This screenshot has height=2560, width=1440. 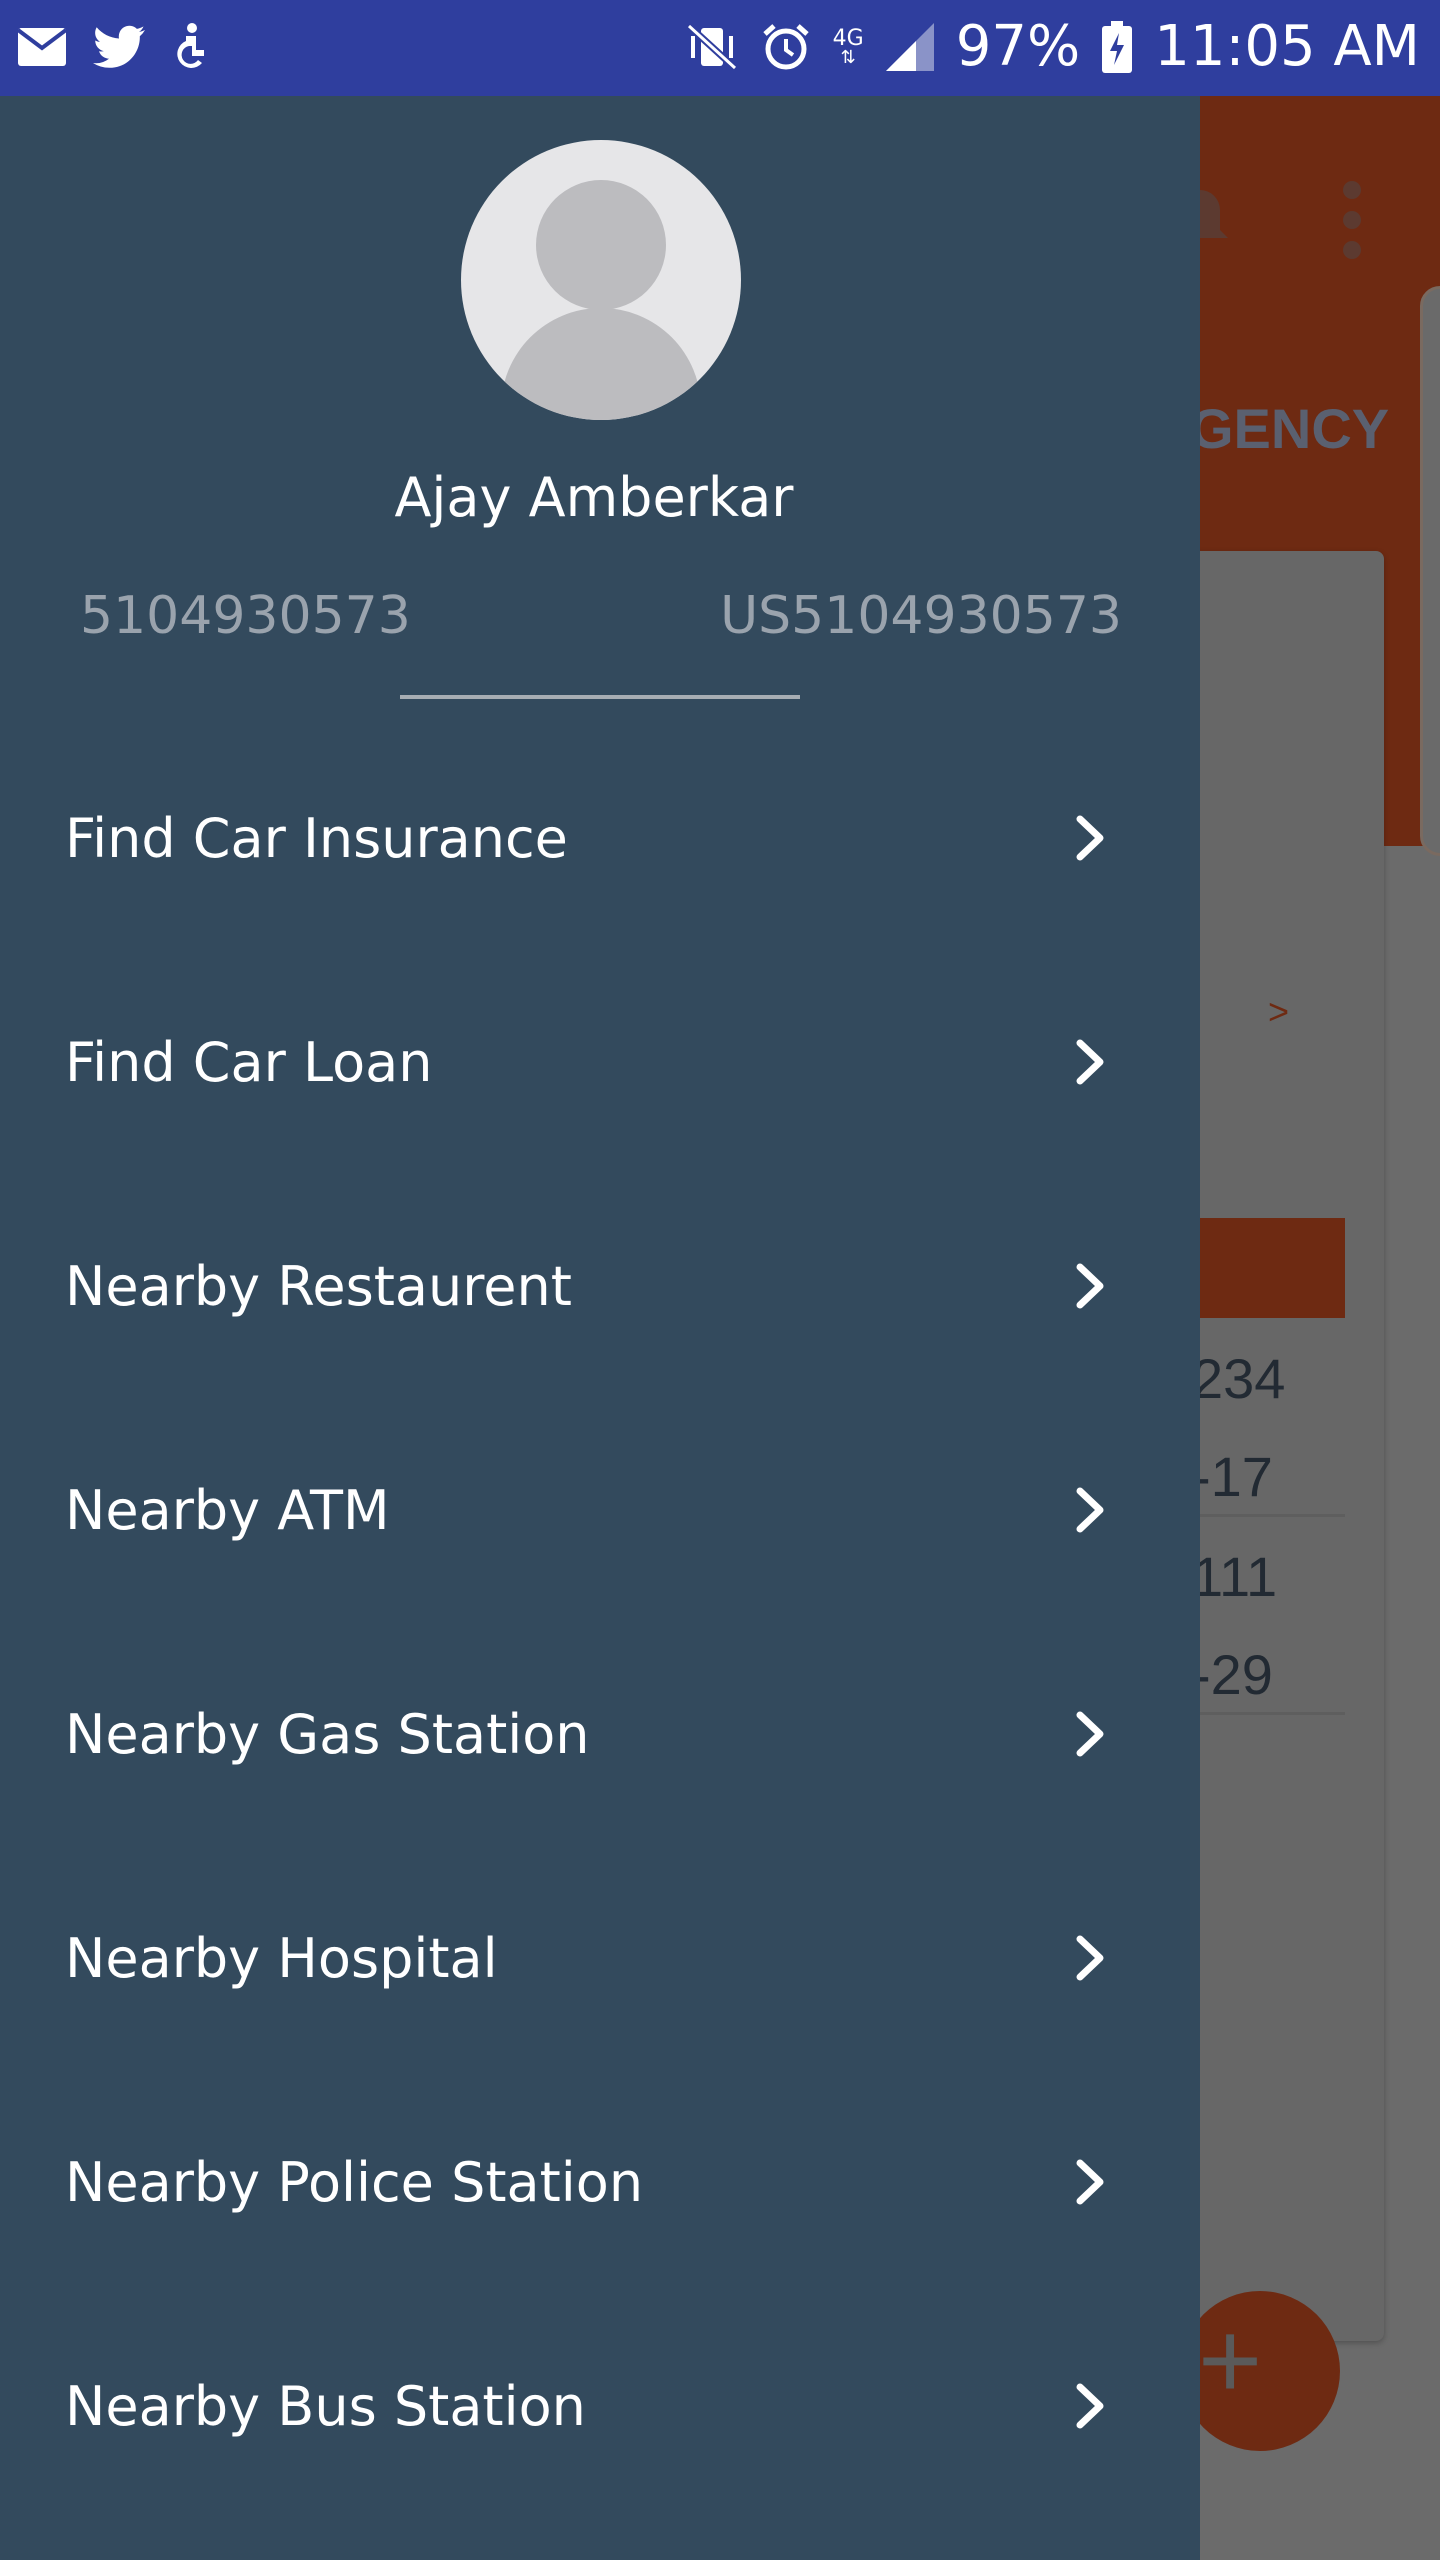 What do you see at coordinates (1279, 1011) in the screenshot?
I see `card-arrow: >` at bounding box center [1279, 1011].